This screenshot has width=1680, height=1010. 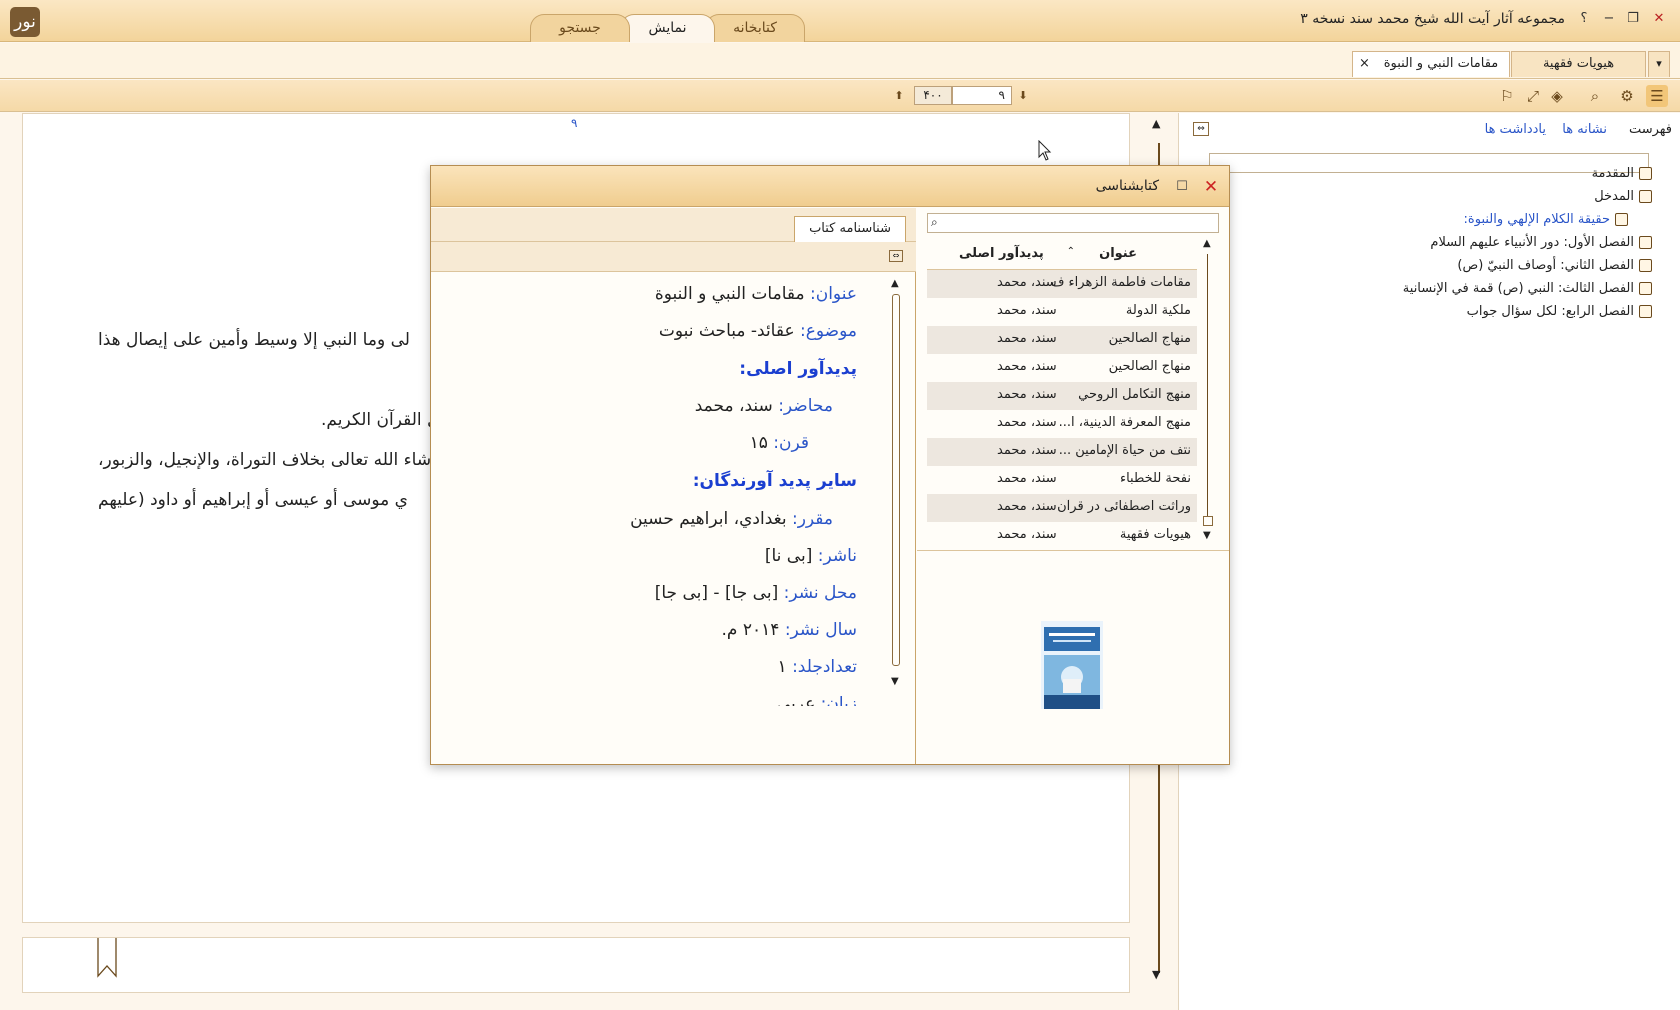 I want to click on toc-item: المدخل, so click(x=1623, y=196).